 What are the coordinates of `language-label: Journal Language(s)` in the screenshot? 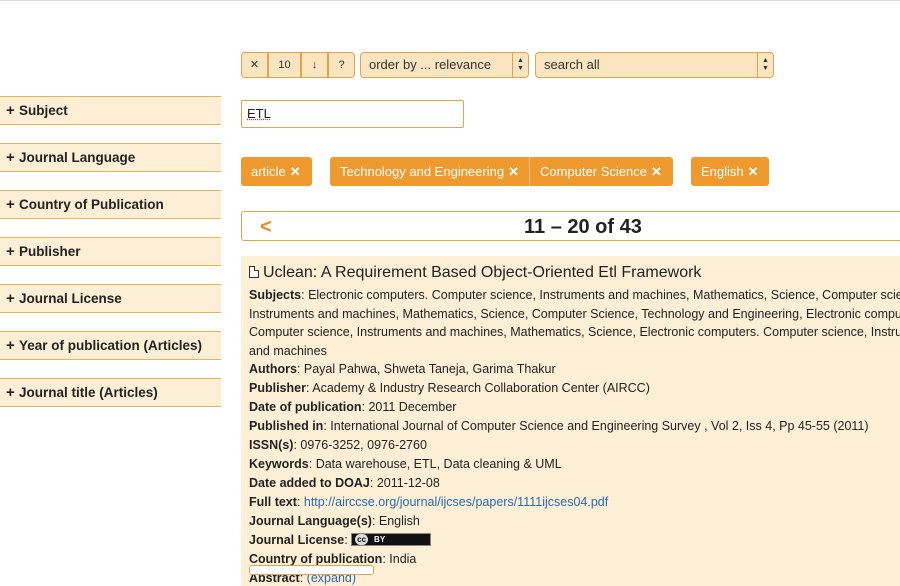 It's located at (310, 521).